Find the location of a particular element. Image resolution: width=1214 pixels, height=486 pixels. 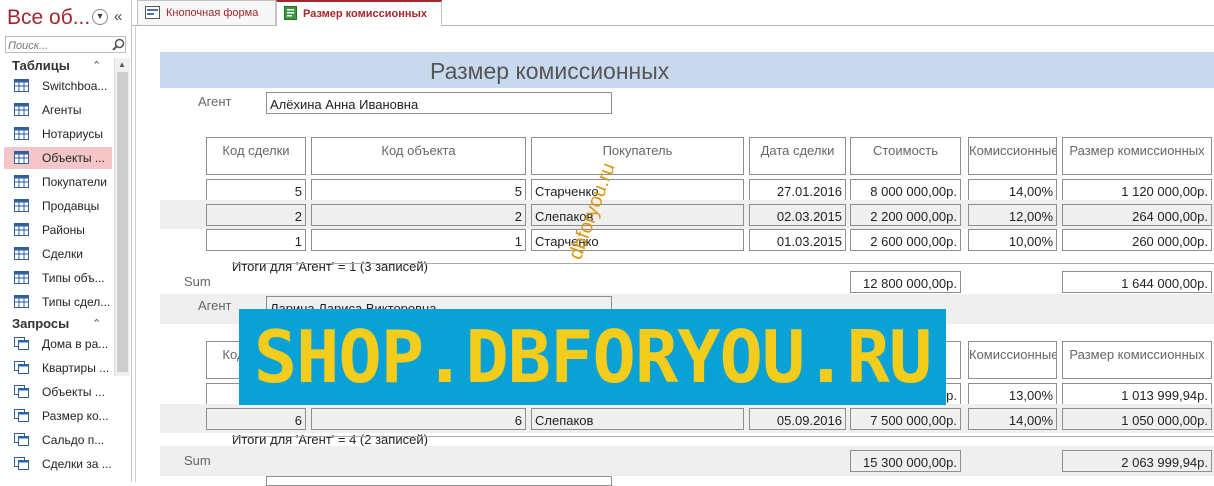

table-cell: 01.03.2015 is located at coordinates (797, 240).